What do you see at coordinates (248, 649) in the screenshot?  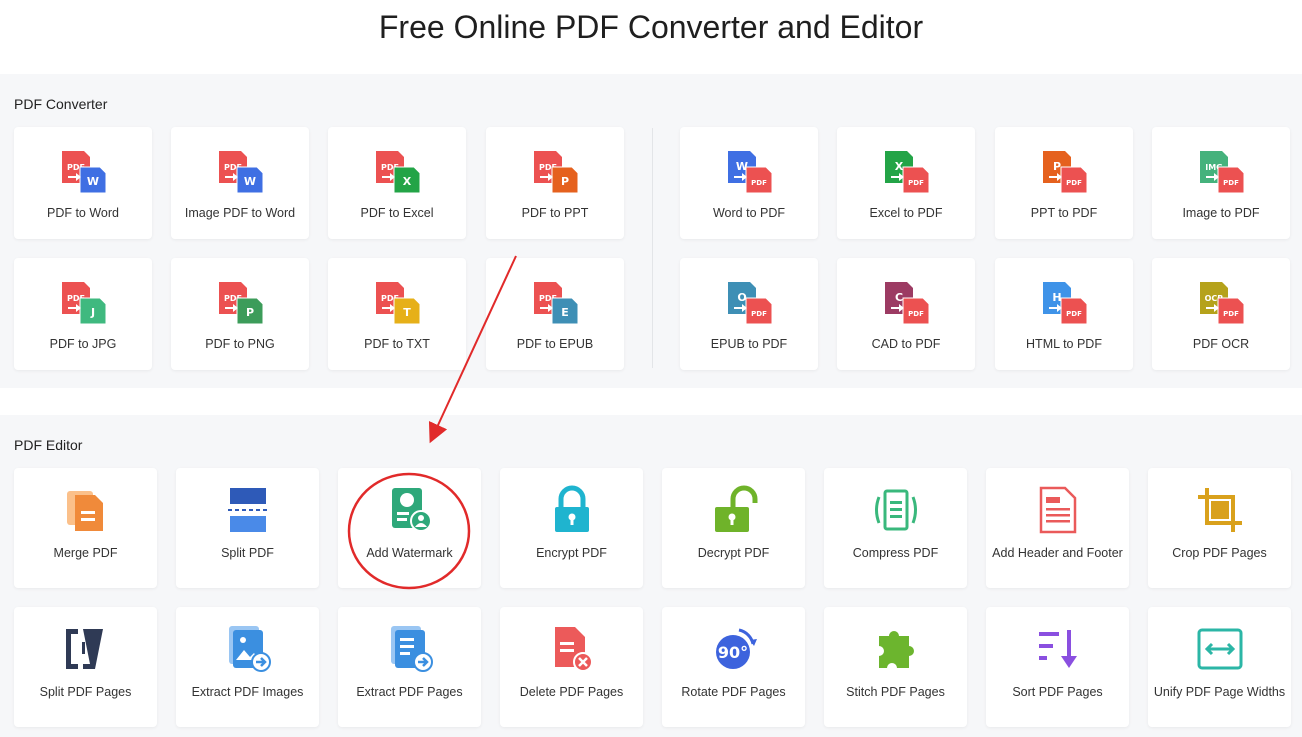 I see `extract-pdf-images-icon` at bounding box center [248, 649].